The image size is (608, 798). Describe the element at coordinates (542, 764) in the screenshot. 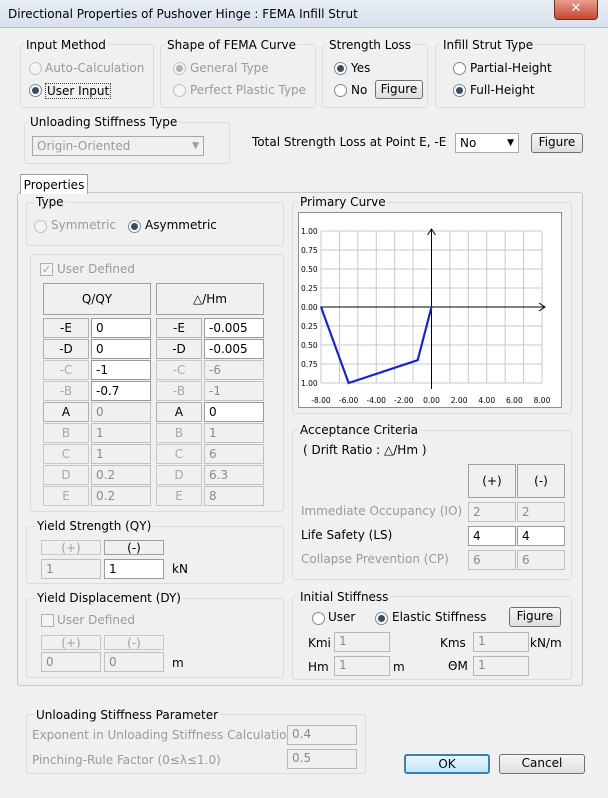

I see `cancel-button: Cancel` at that location.